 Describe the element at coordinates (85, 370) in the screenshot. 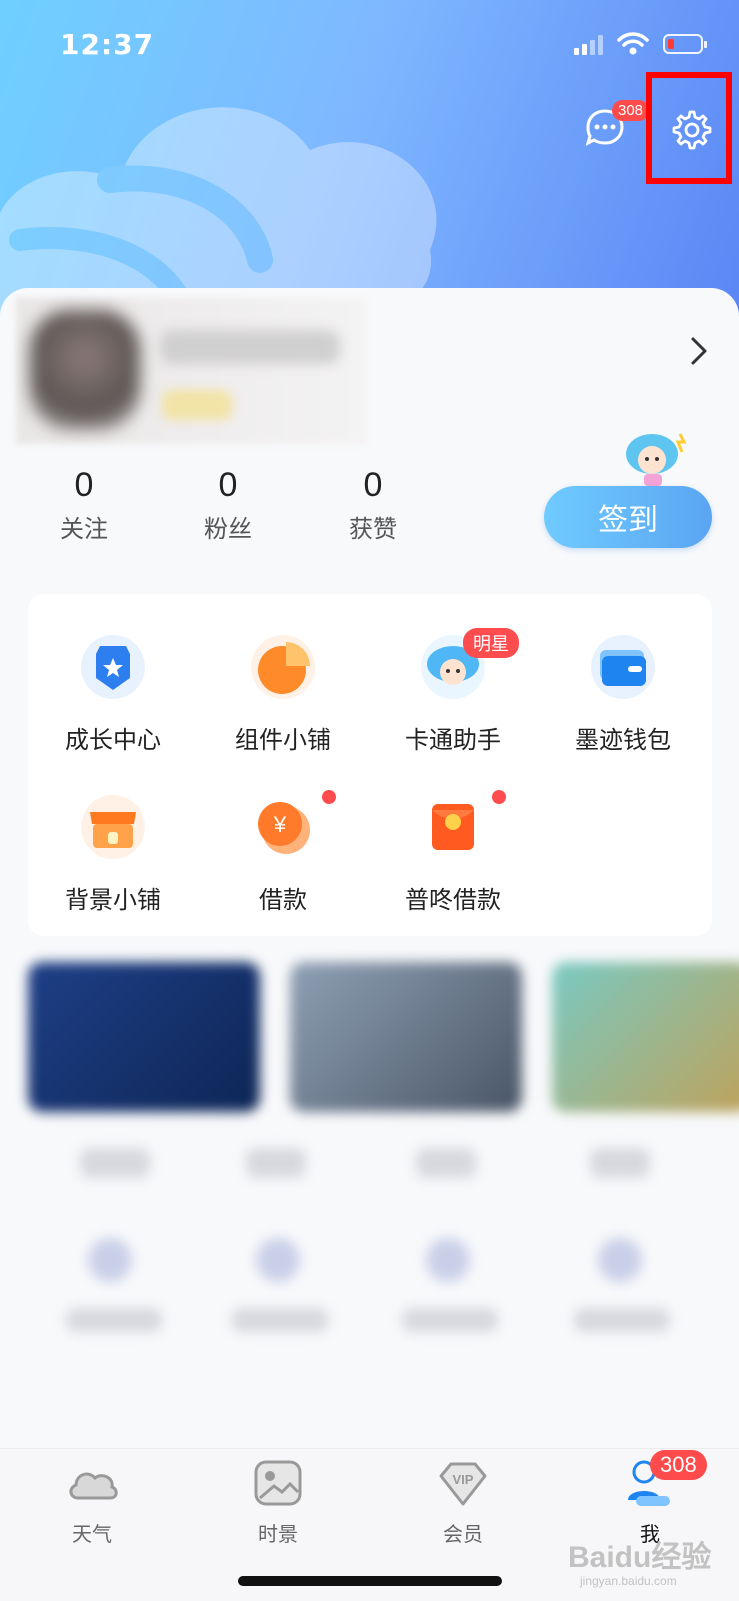

I see `avatar` at that location.